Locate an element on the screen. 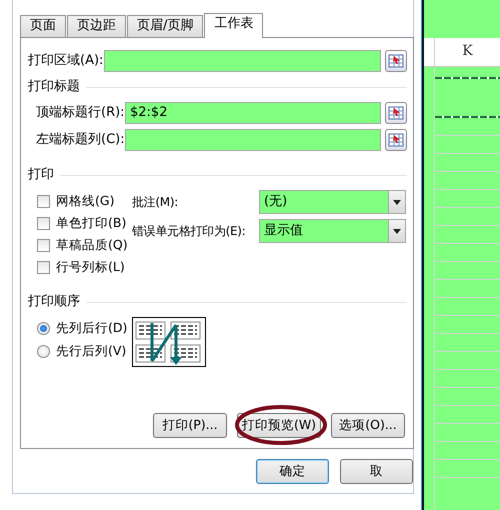  checkbox-label: 单色打印(B) is located at coordinates (91, 223).